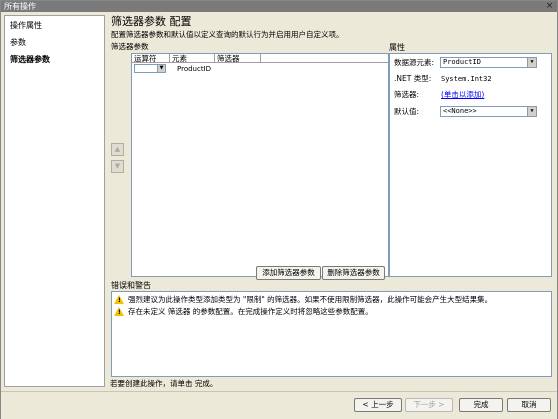 Image resolution: width=558 pixels, height=419 pixels. Describe the element at coordinates (462, 95) in the screenshot. I see `add-filter-link: (单击以添加)` at that location.